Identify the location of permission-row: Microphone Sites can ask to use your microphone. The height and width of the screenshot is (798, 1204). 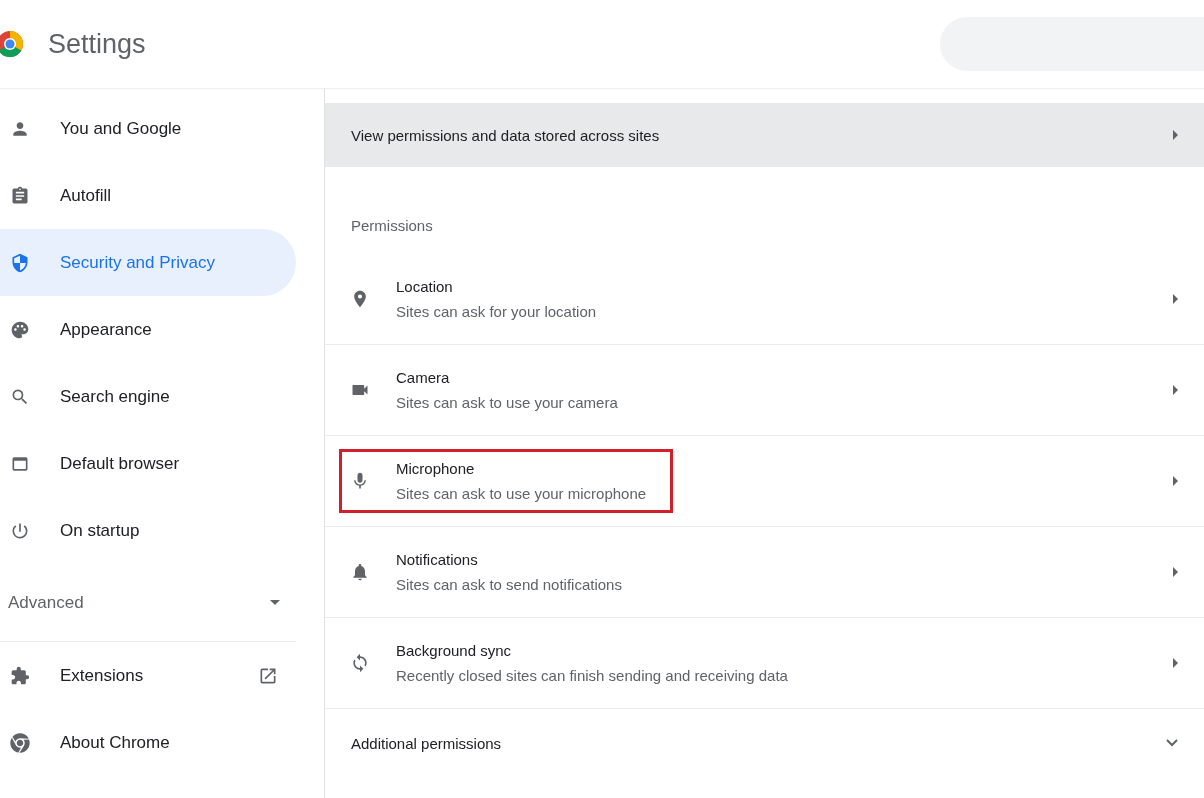
(764, 481).